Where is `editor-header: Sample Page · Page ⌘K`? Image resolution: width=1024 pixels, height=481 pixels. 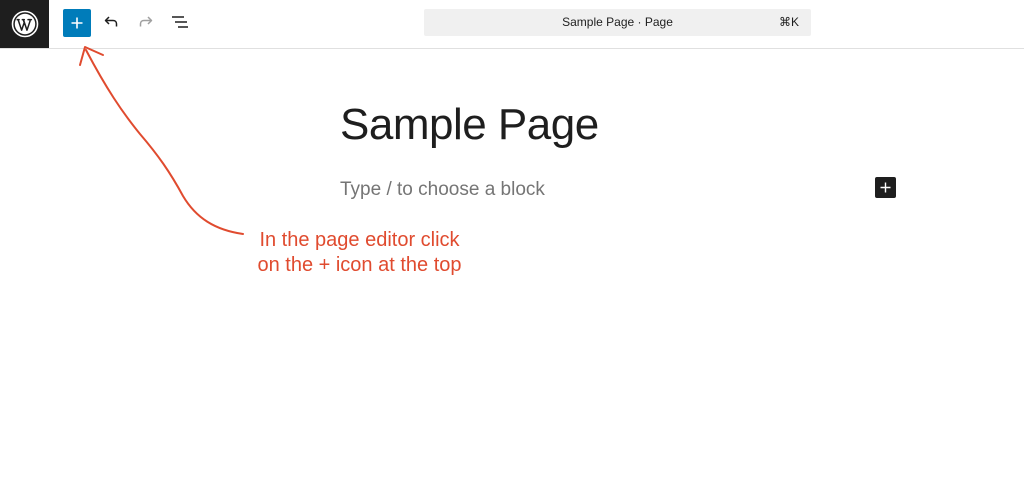
editor-header: Sample Page · Page ⌘K is located at coordinates (512, 24).